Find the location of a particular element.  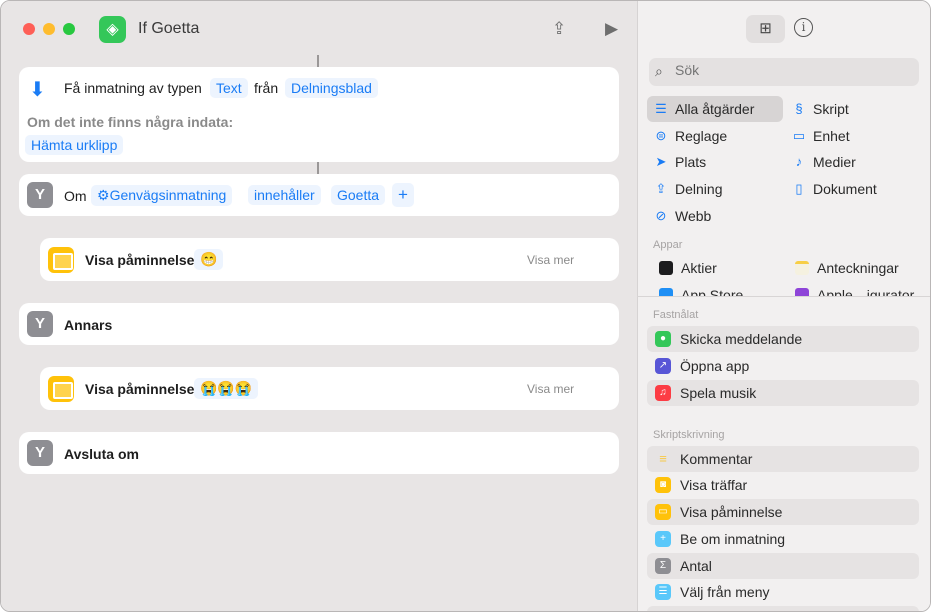

search-field: ⌕ is located at coordinates (784, 72).